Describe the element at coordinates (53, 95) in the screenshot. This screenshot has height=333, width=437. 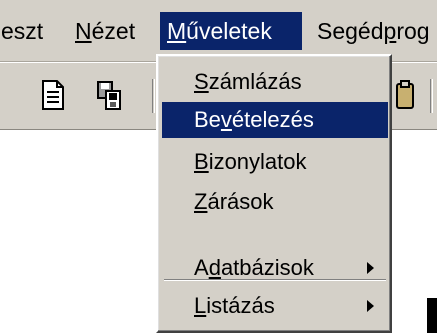
I see `document-icon` at that location.